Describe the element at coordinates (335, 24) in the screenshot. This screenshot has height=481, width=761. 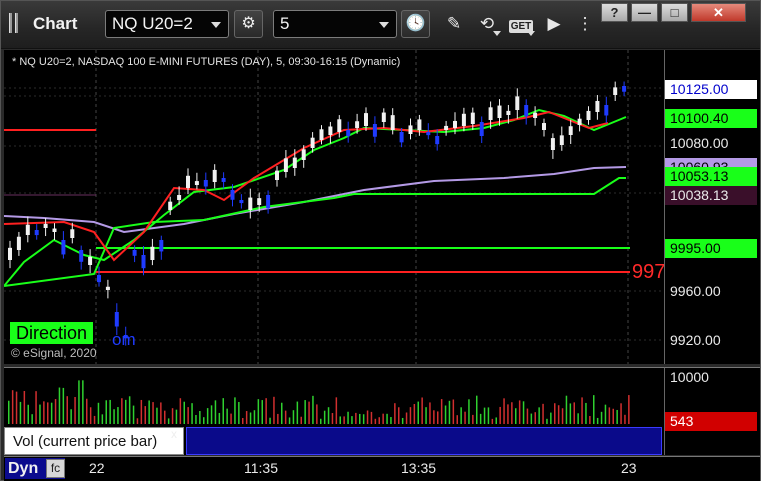
I see `interval-combo: 5` at that location.